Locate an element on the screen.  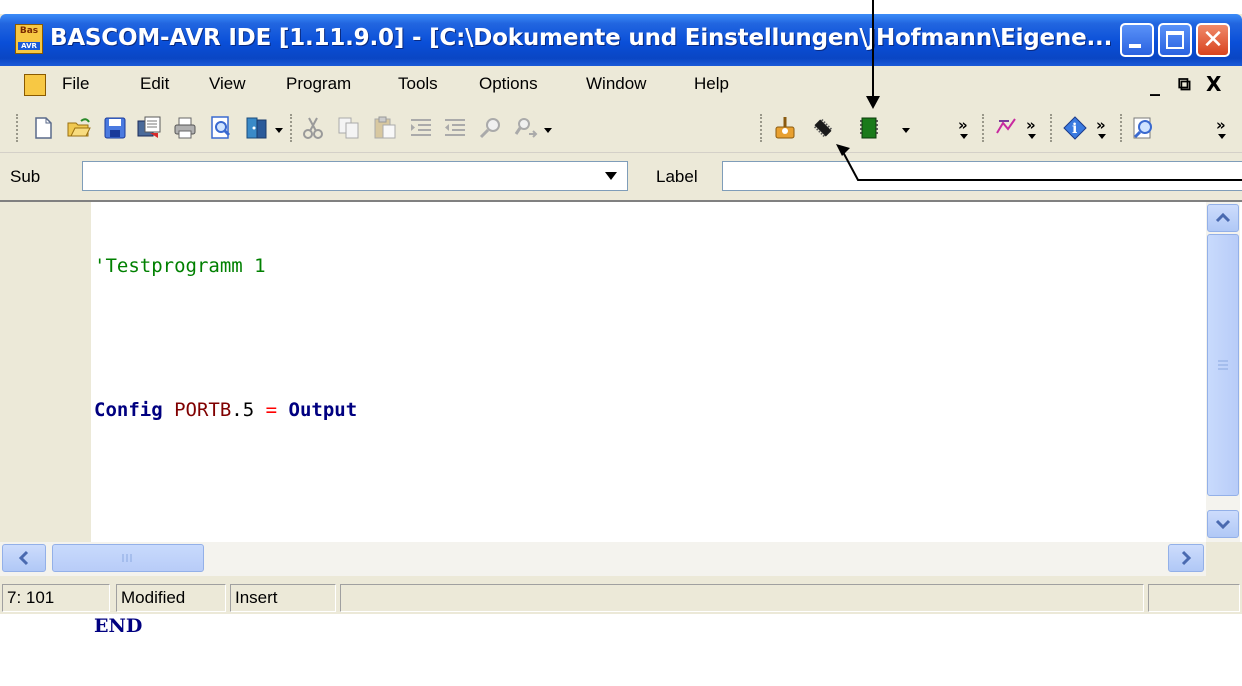
scrollbar-corner is located at coordinates (1224, 559).